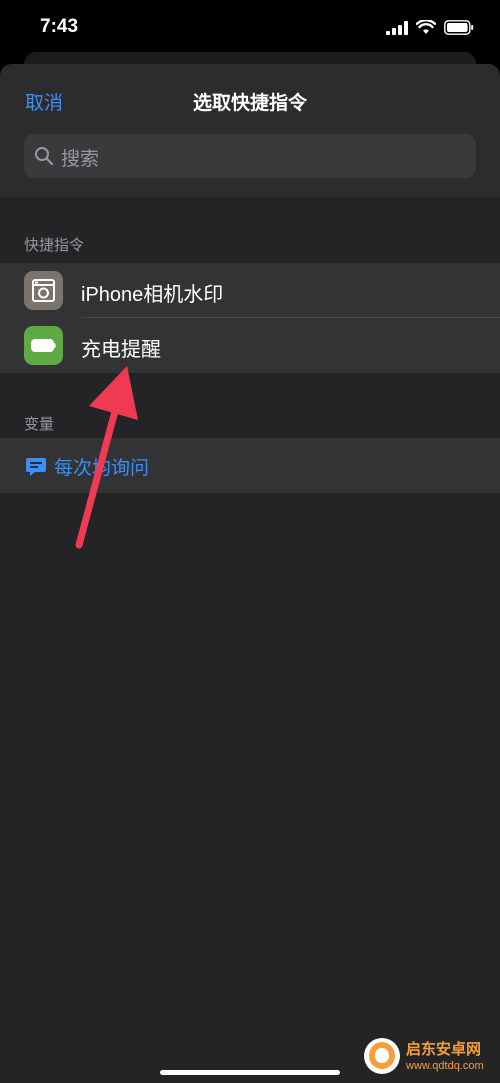 The width and height of the screenshot is (500, 1083). I want to click on battery-icon, so click(43, 345).